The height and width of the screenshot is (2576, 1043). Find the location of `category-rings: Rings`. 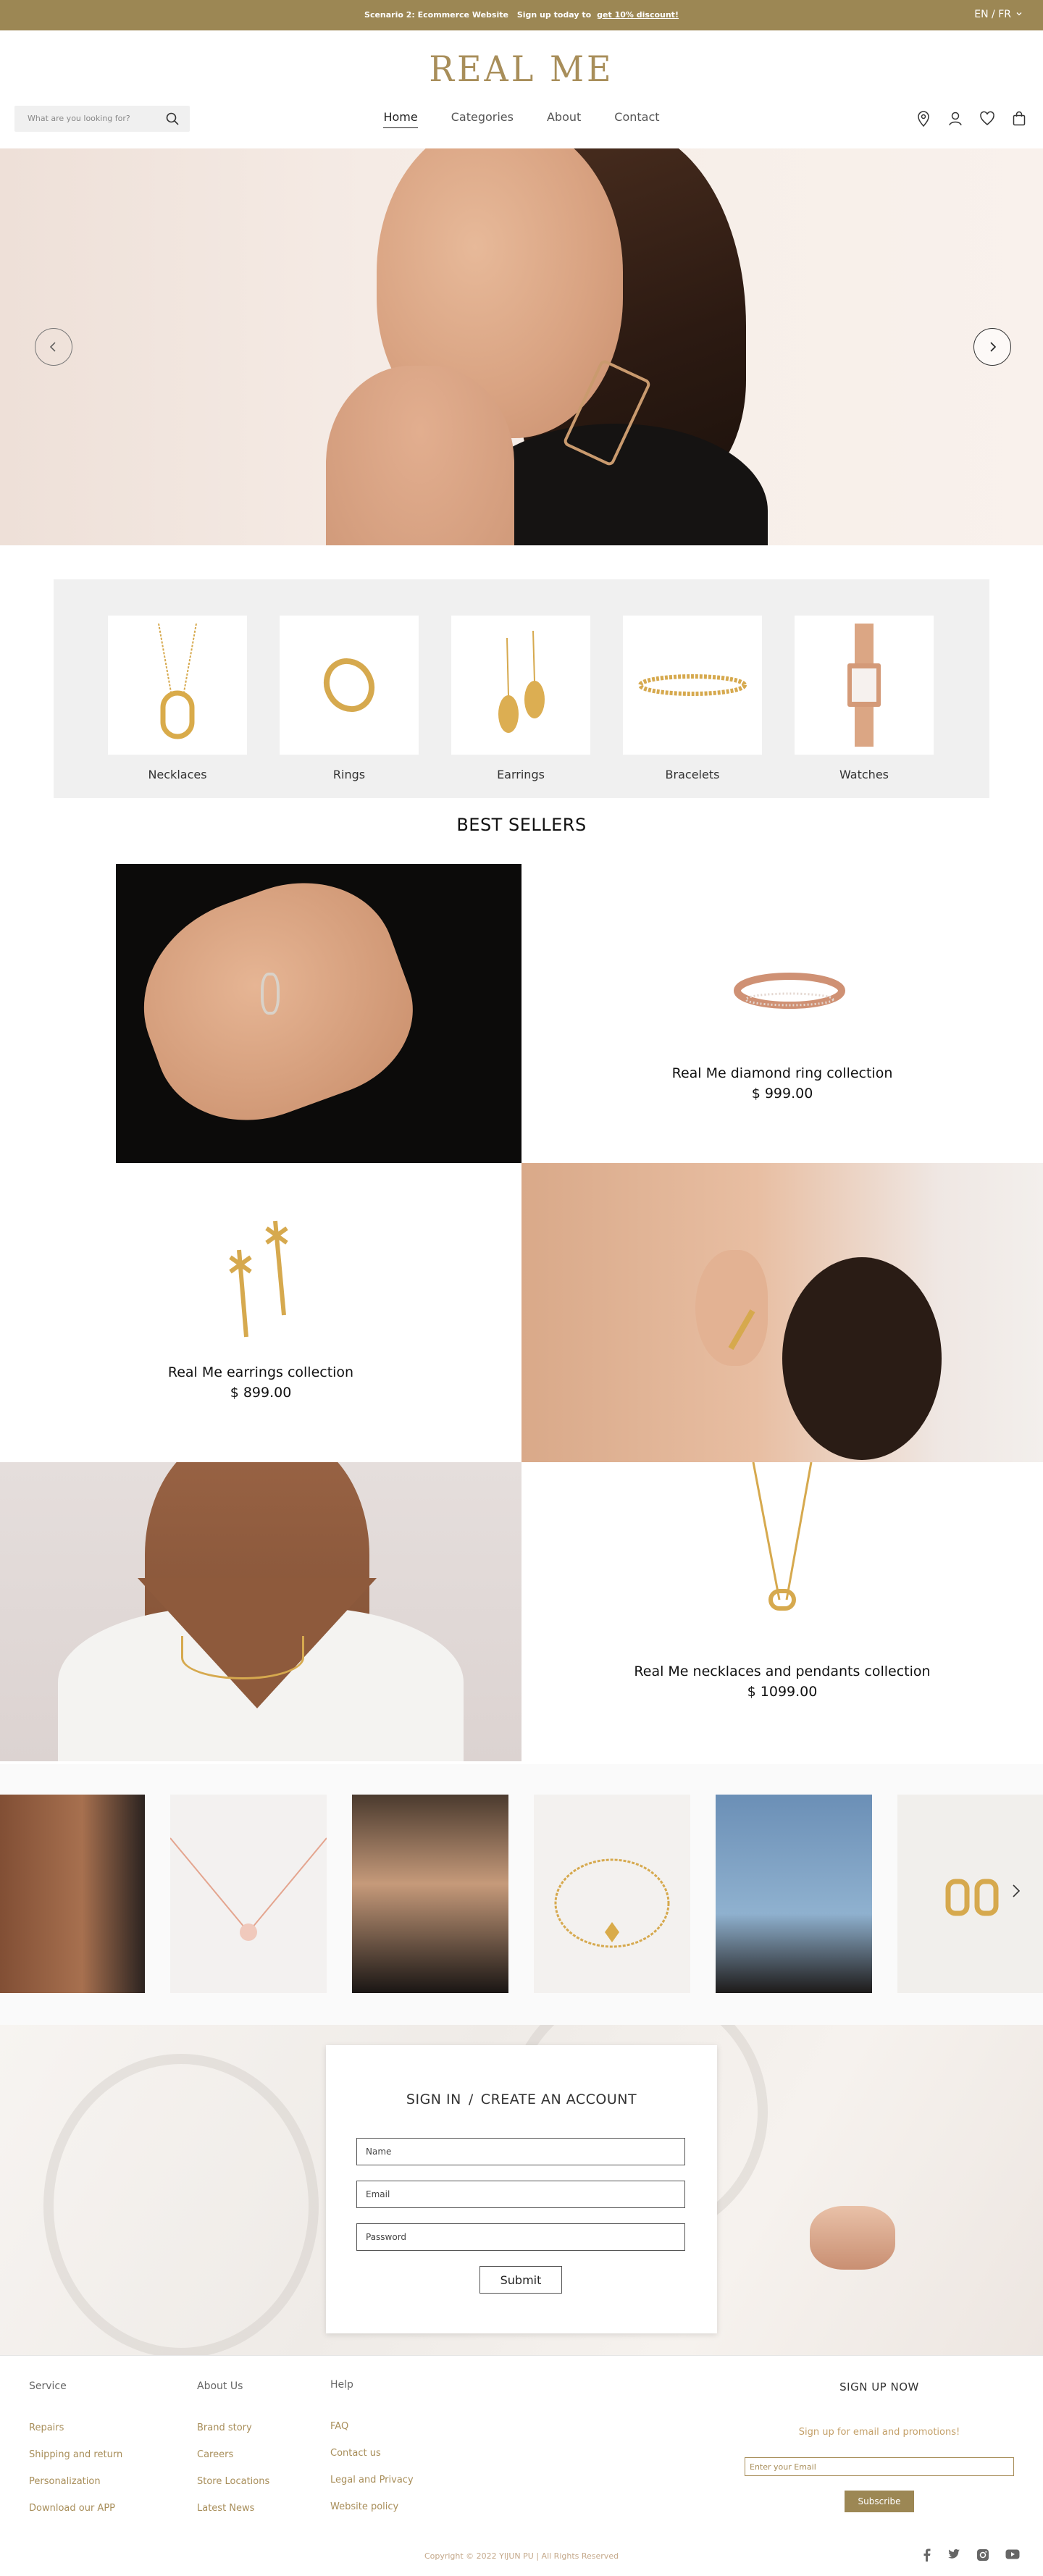

category-rings: Rings is located at coordinates (349, 698).